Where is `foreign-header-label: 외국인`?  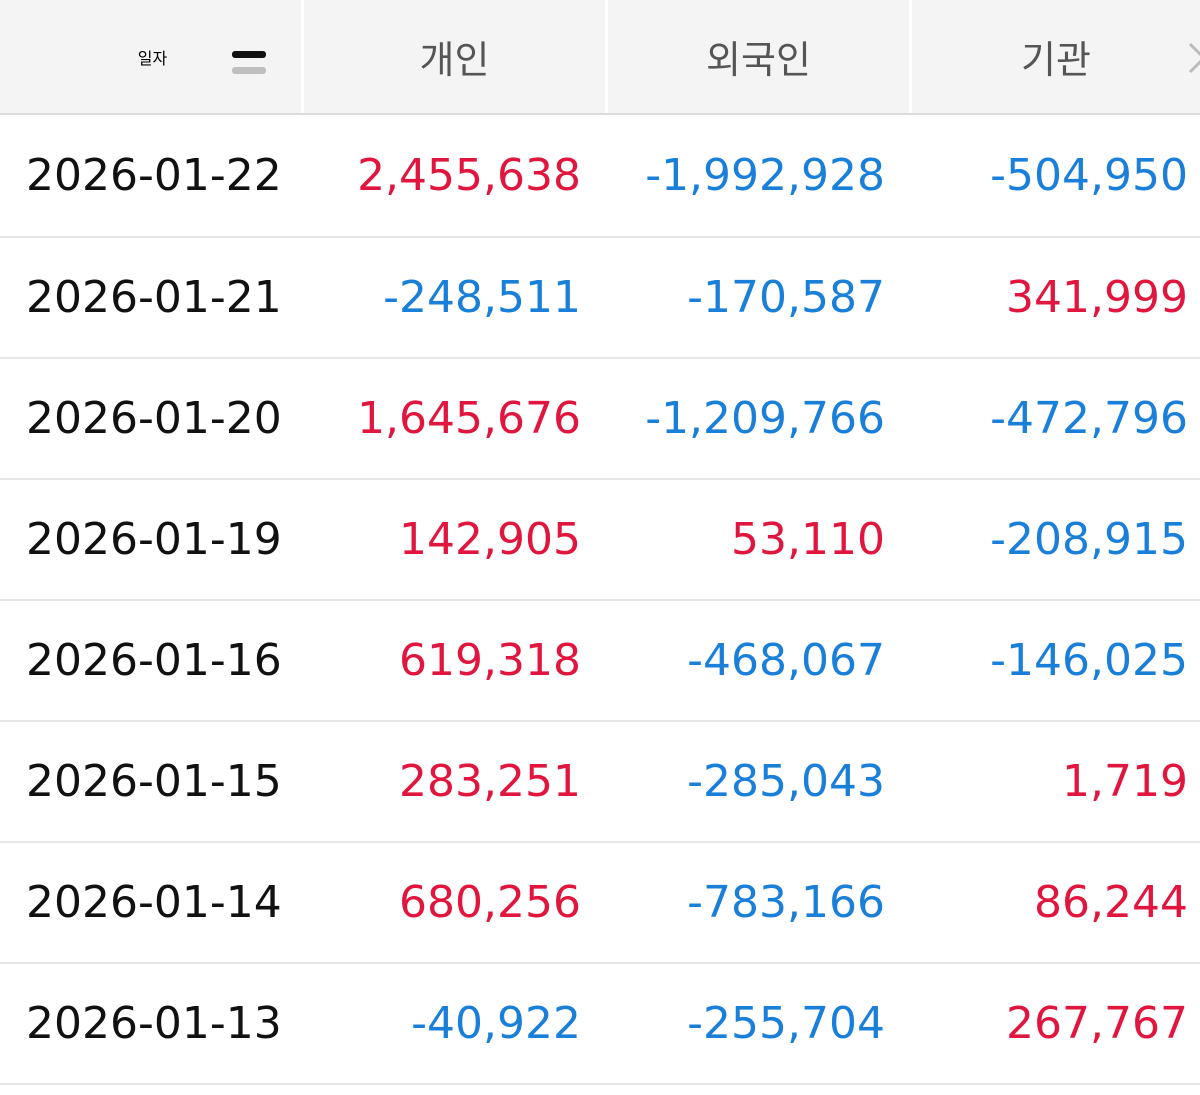
foreign-header-label: 외국인 is located at coordinates (758, 60).